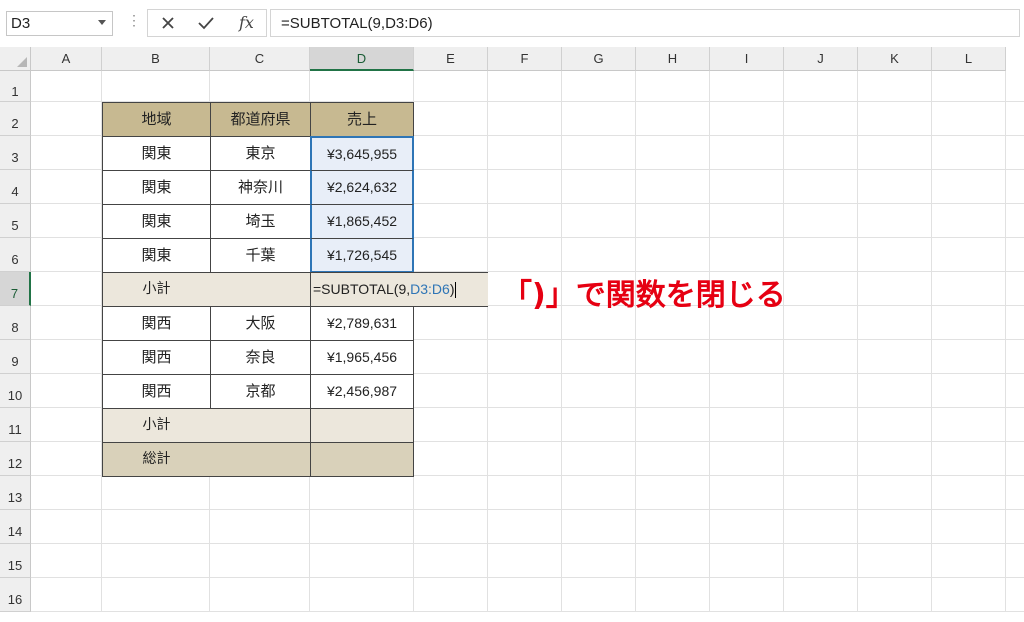 This screenshot has height=622, width=1024. Describe the element at coordinates (15, 323) in the screenshot. I see `row-header-8: 8` at that location.